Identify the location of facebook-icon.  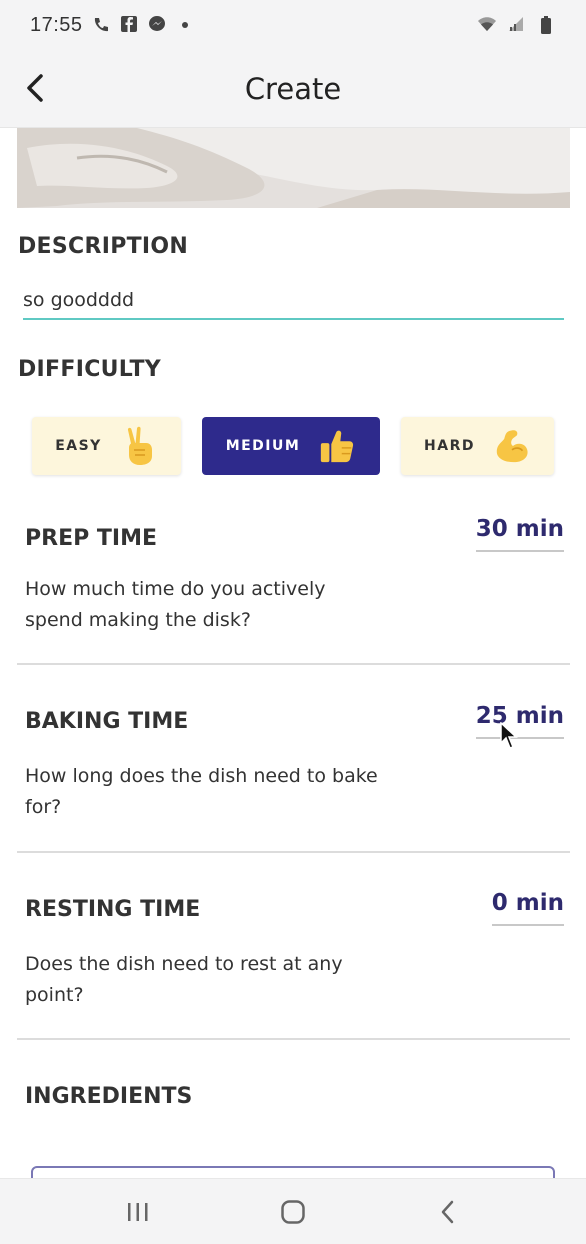
(129, 25).